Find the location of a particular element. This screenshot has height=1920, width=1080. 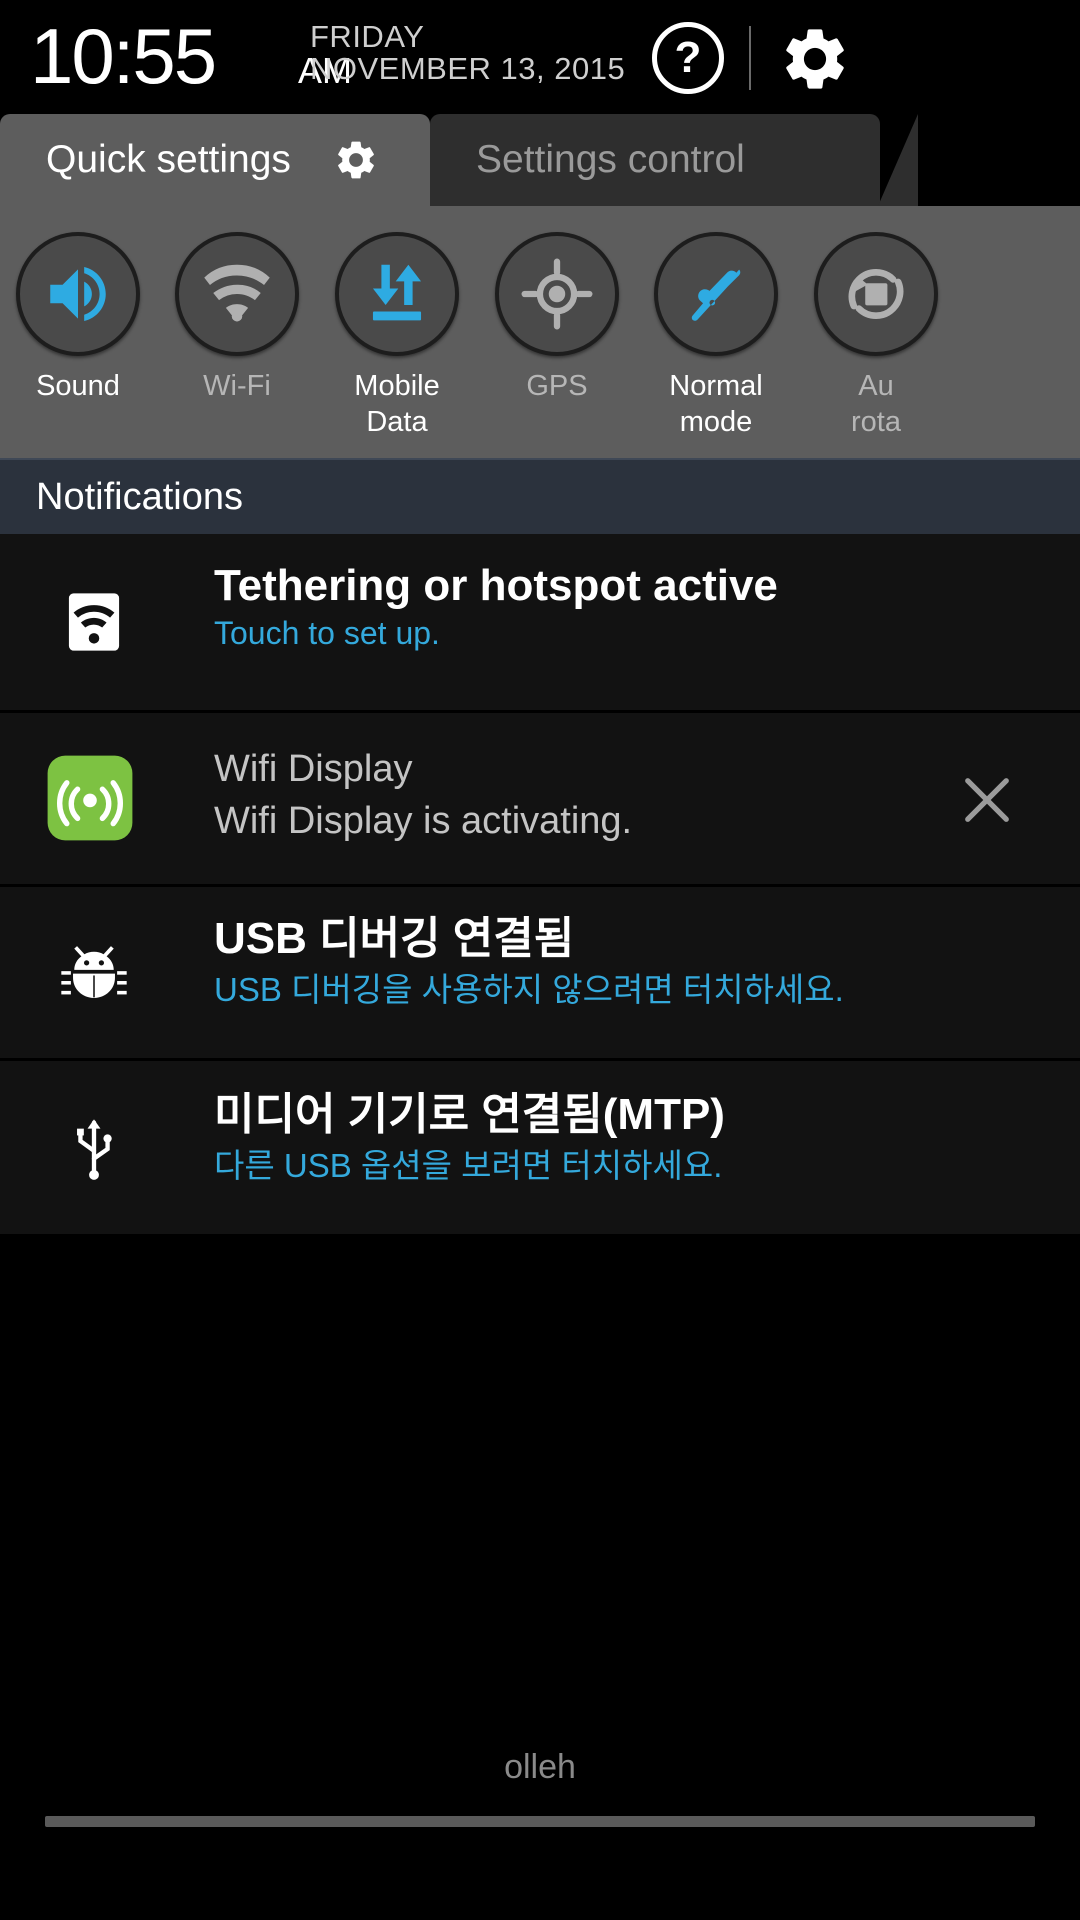

notification-item-mtp: 미디어 기기로 연결됨(MTP) 다른 USB 옵션을 보려면 터치하세요. is located at coordinates (540, 1146).